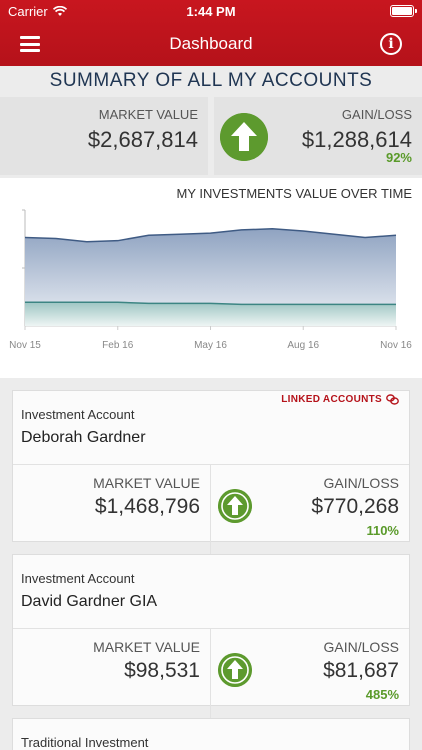 Image resolution: width=422 pixels, height=750 pixels. What do you see at coordinates (382, 694) in the screenshot?
I see `gain-loss-percent: 485%` at bounding box center [382, 694].